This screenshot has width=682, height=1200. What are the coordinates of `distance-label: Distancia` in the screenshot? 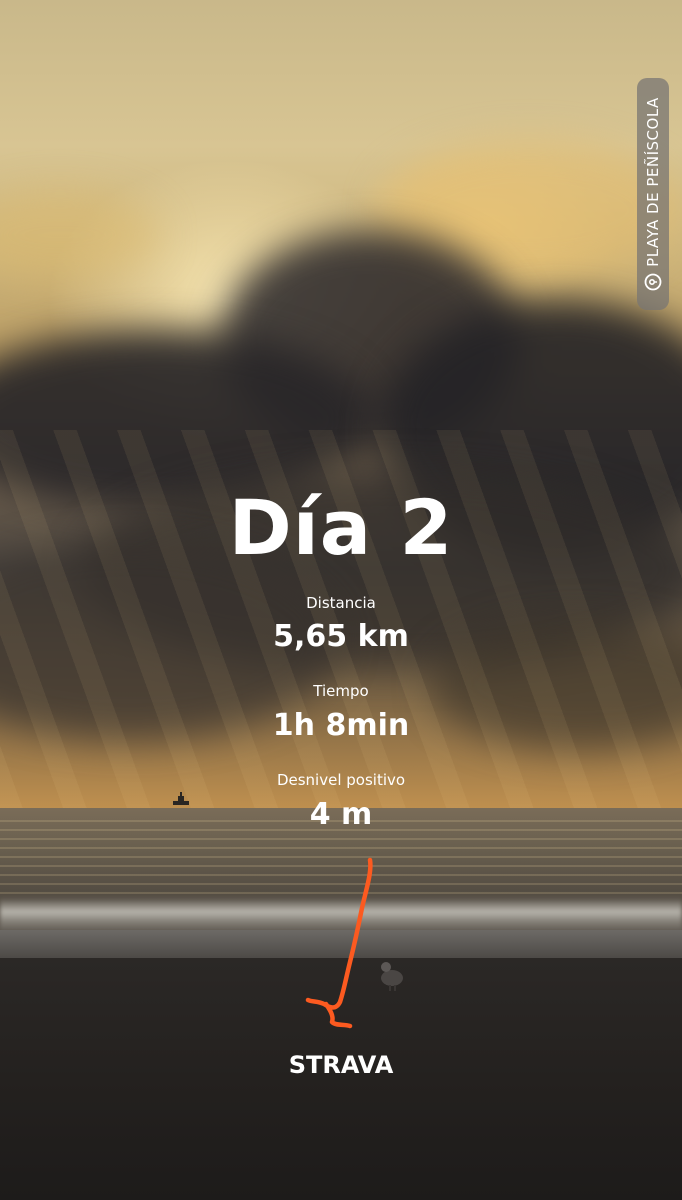 It's located at (341, 603).